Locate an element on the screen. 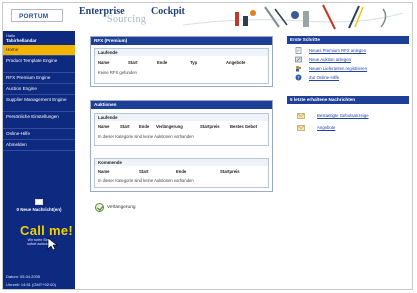 Image resolution: width=417 pixels, height=293 pixels. rfx-table-header: Name Start Ende Typ Angebote is located at coordinates (183, 63).